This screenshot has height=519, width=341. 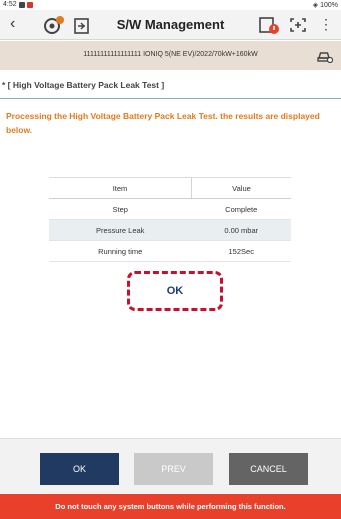 What do you see at coordinates (170, 5) in the screenshot?
I see `status-bar: 4:52 ◈ 100%` at bounding box center [170, 5].